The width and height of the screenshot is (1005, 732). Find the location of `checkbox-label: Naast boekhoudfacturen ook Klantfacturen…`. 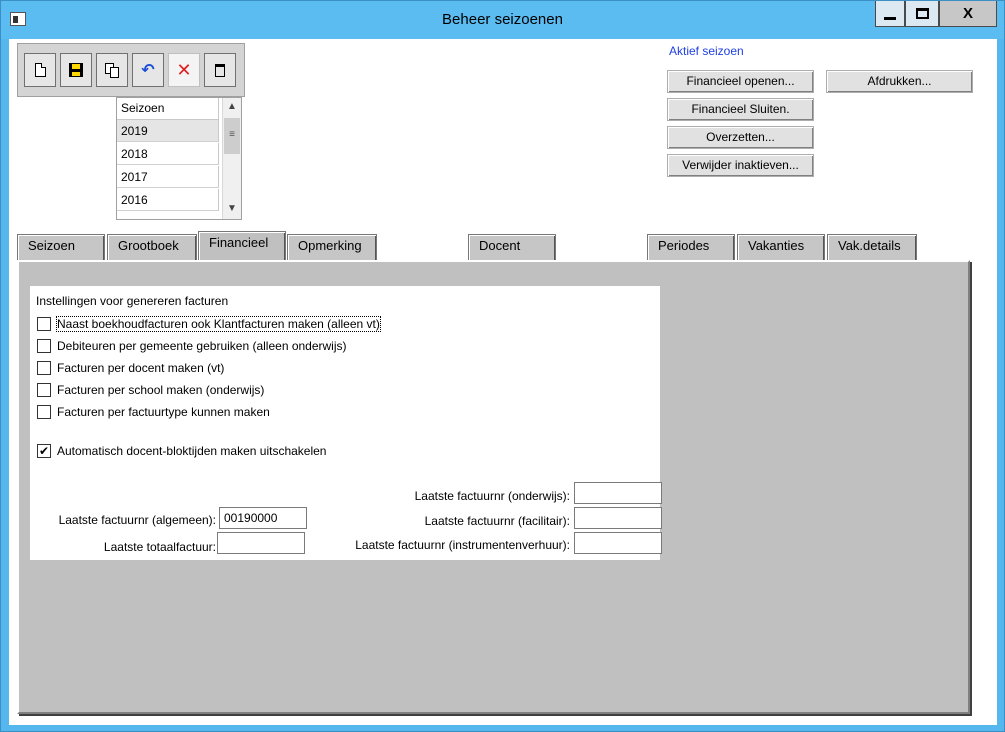

checkbox-label: Naast boekhoudfacturen ook Klantfacturen… is located at coordinates (218, 324).